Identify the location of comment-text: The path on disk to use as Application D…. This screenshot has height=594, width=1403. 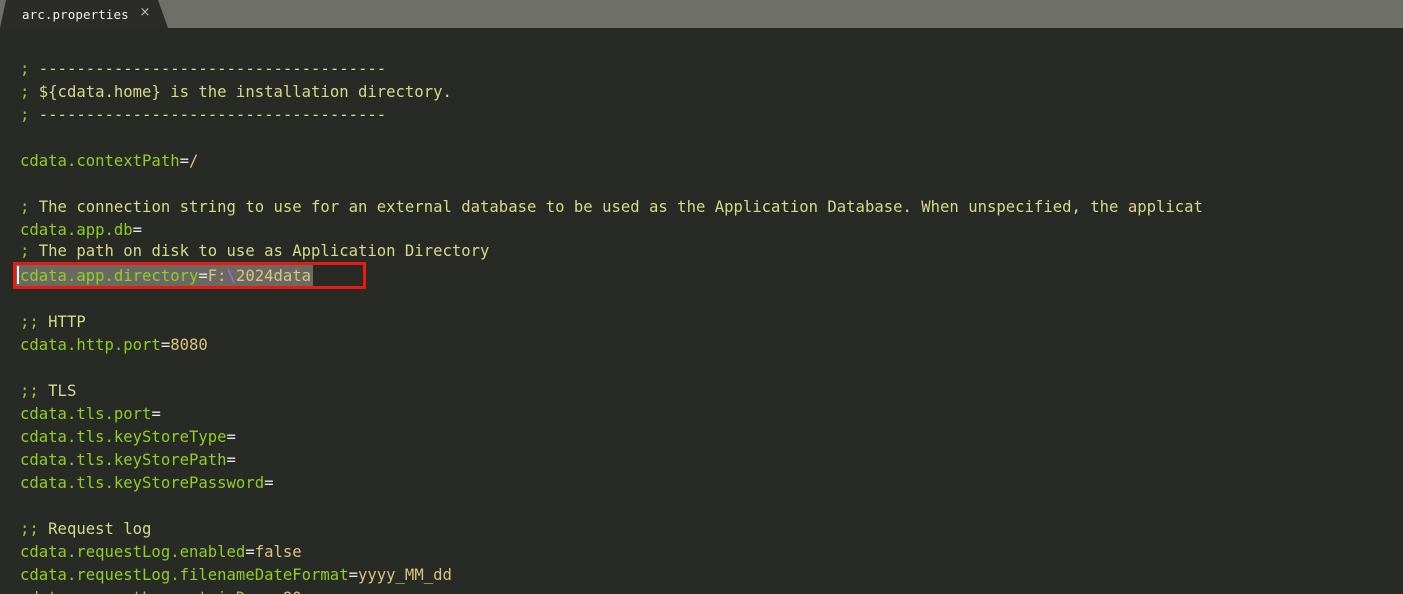
(259, 251).